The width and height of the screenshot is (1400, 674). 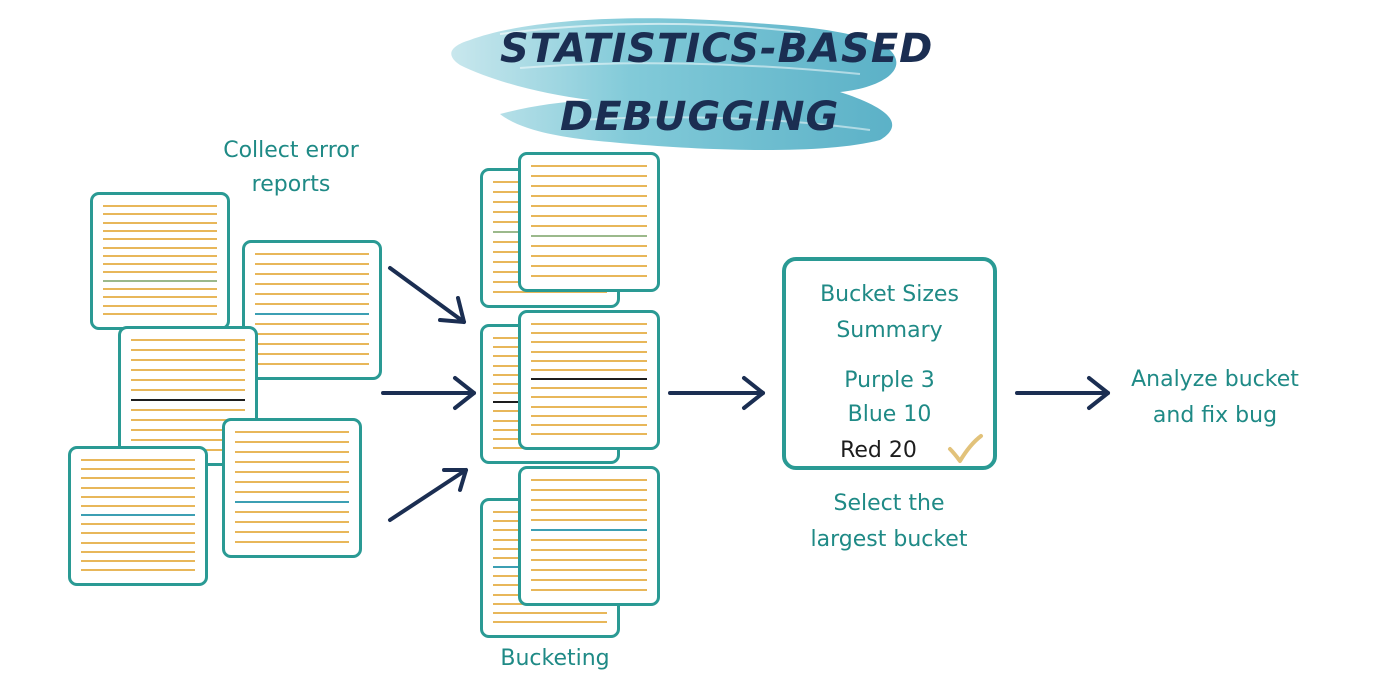 What do you see at coordinates (700, 117) in the screenshot?
I see `title-line-2: DEBUGGING` at bounding box center [700, 117].